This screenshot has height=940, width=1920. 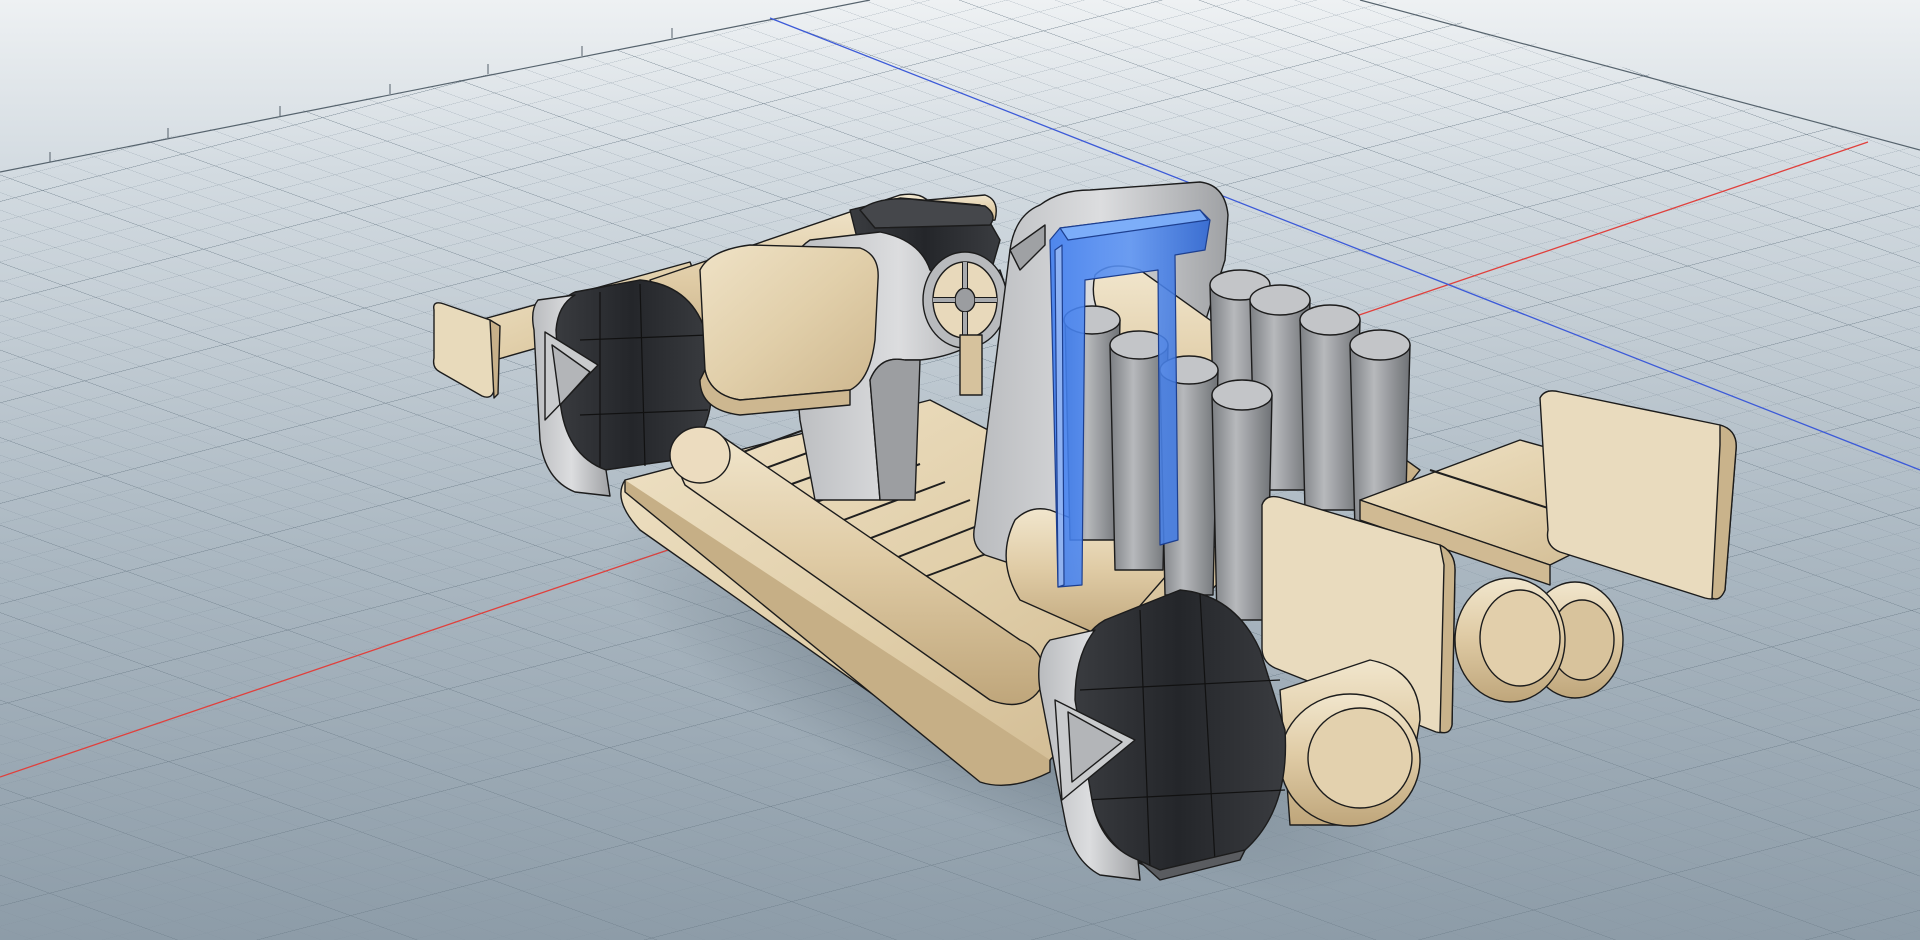 I want to click on seat, so click(x=789, y=322).